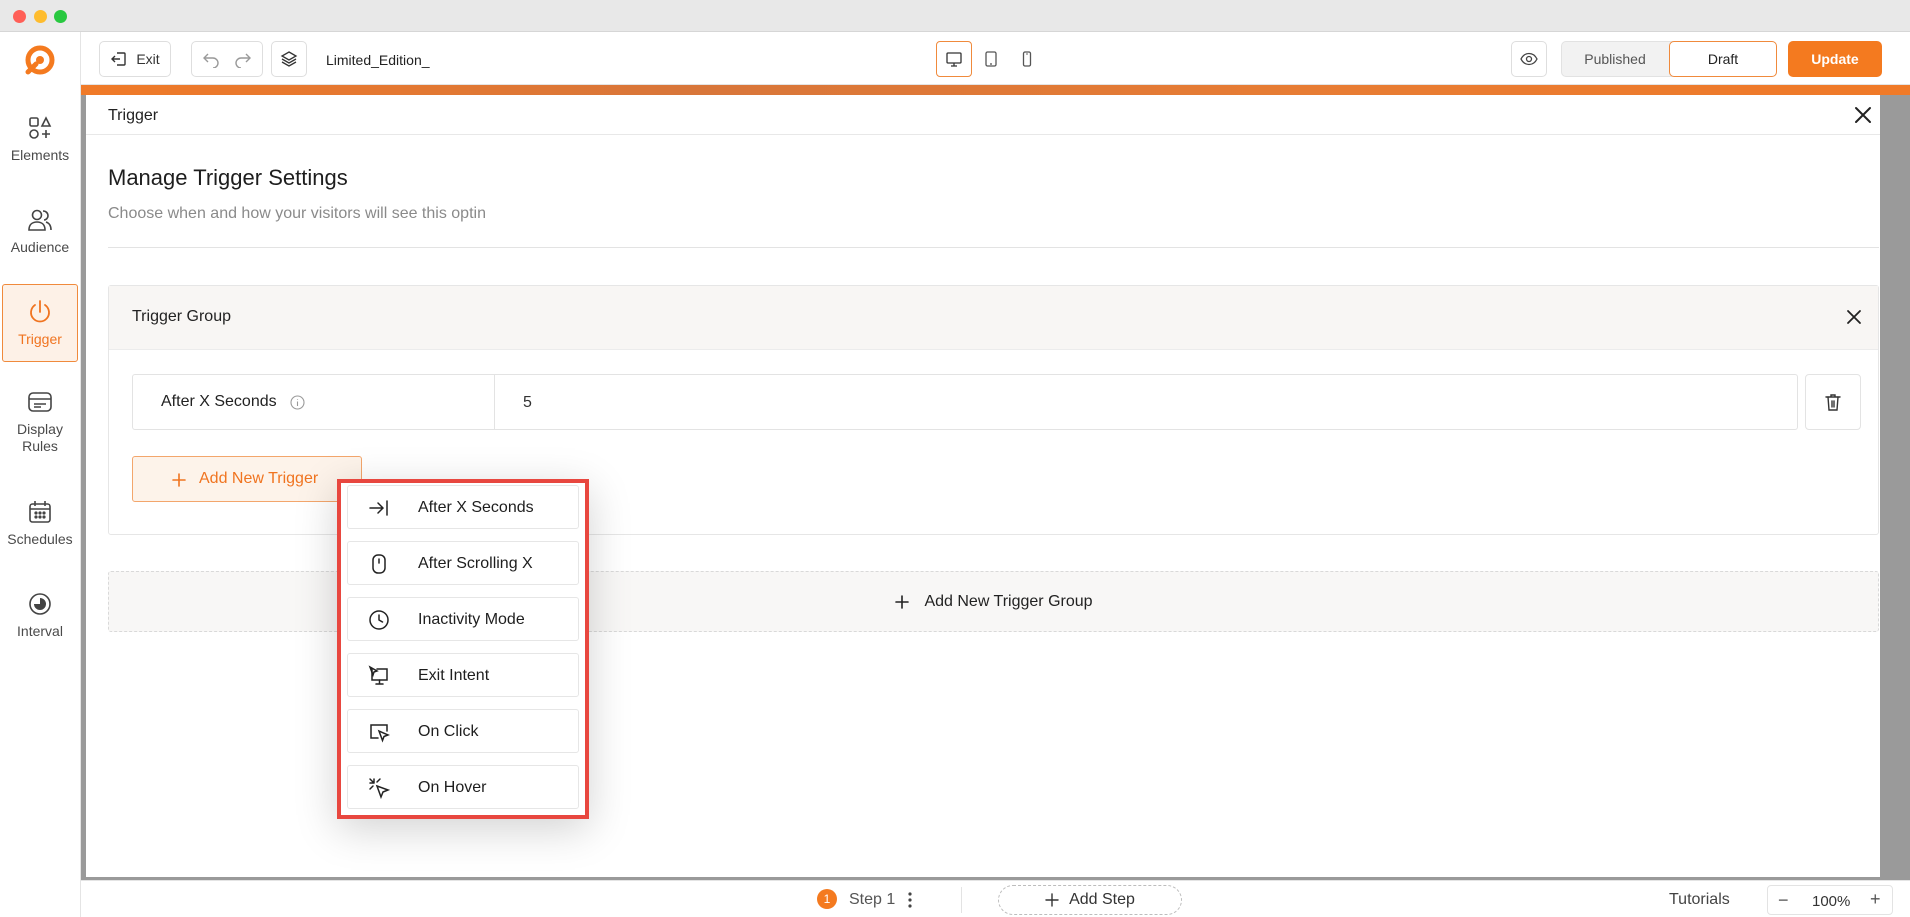  Describe the element at coordinates (983, 115) in the screenshot. I see `panel-header: Trigger` at that location.